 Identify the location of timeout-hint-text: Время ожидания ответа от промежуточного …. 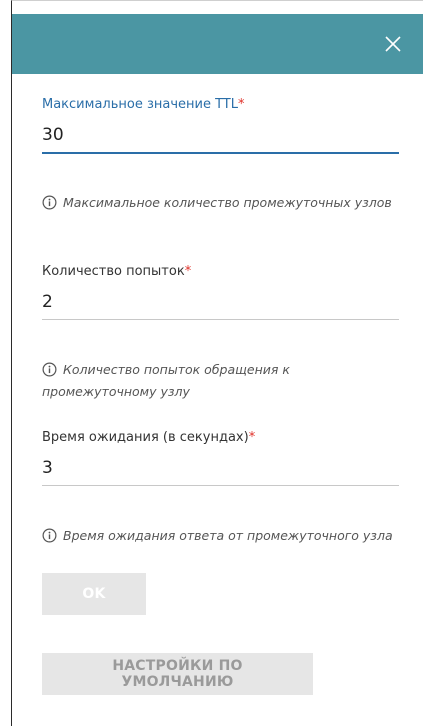
(228, 535).